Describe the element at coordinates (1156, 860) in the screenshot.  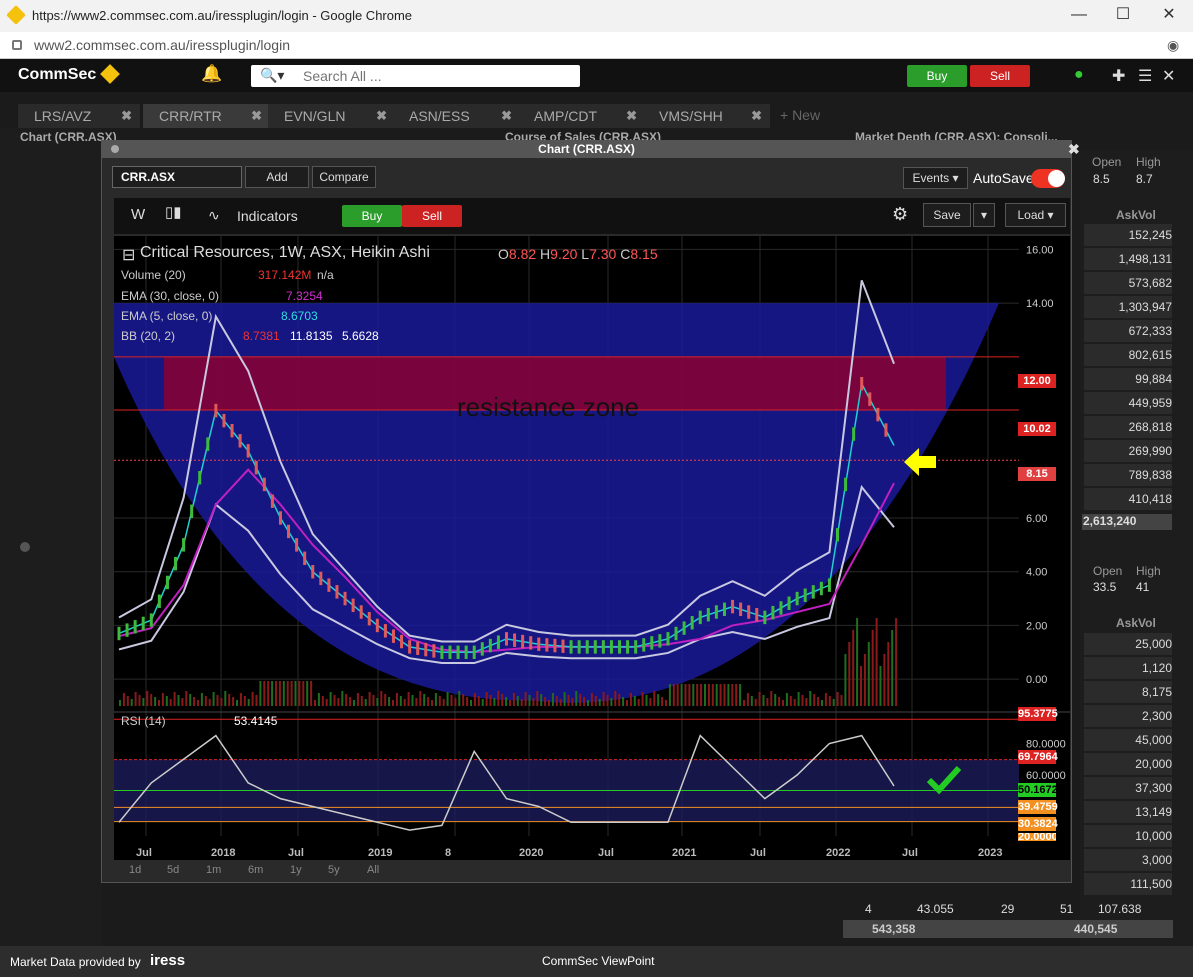
I see `askvol-value: 3,000` at that location.